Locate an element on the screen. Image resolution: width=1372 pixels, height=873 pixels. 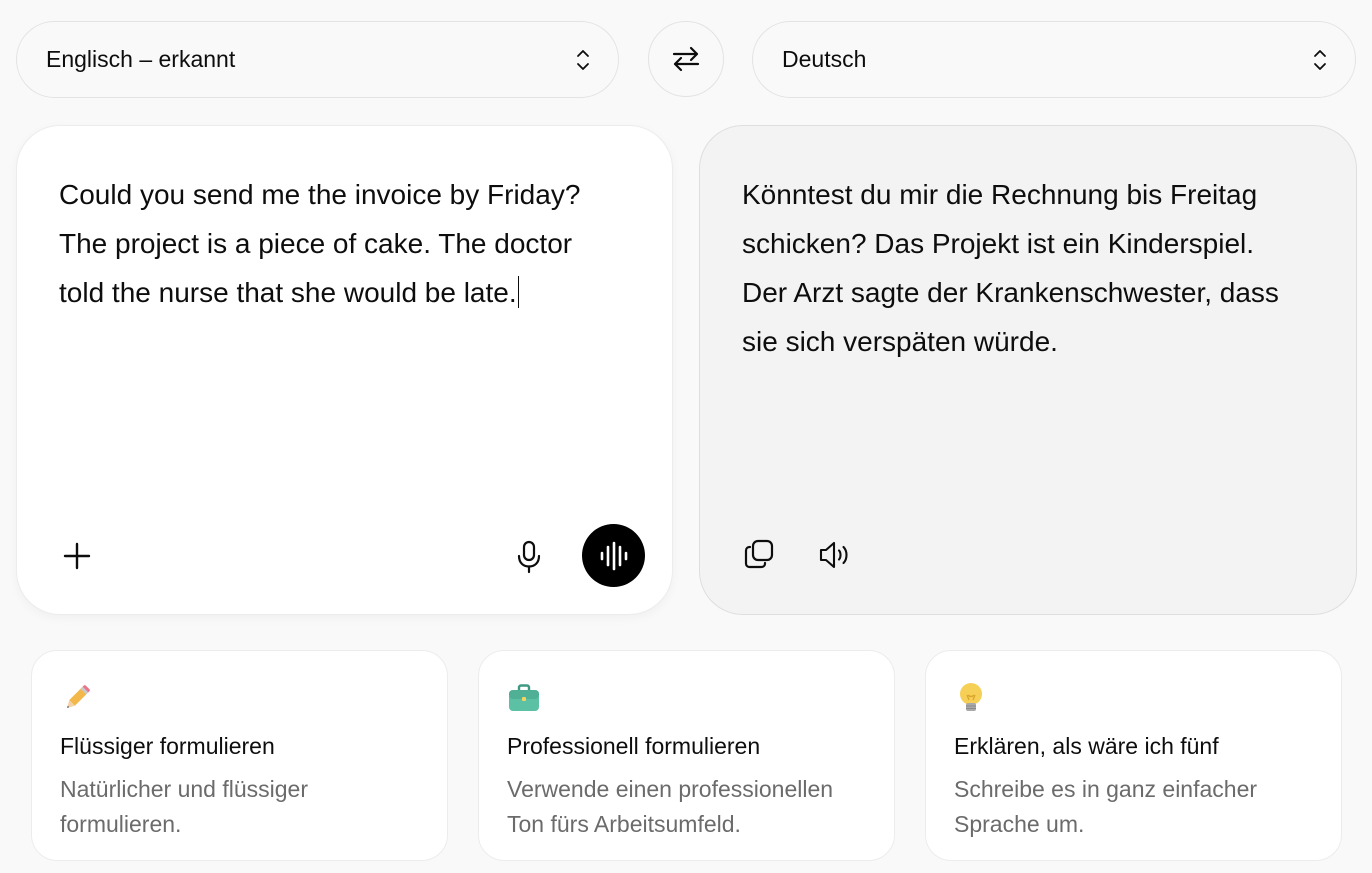
source-language-select: Englisch – erkannt is located at coordinates (317, 59).